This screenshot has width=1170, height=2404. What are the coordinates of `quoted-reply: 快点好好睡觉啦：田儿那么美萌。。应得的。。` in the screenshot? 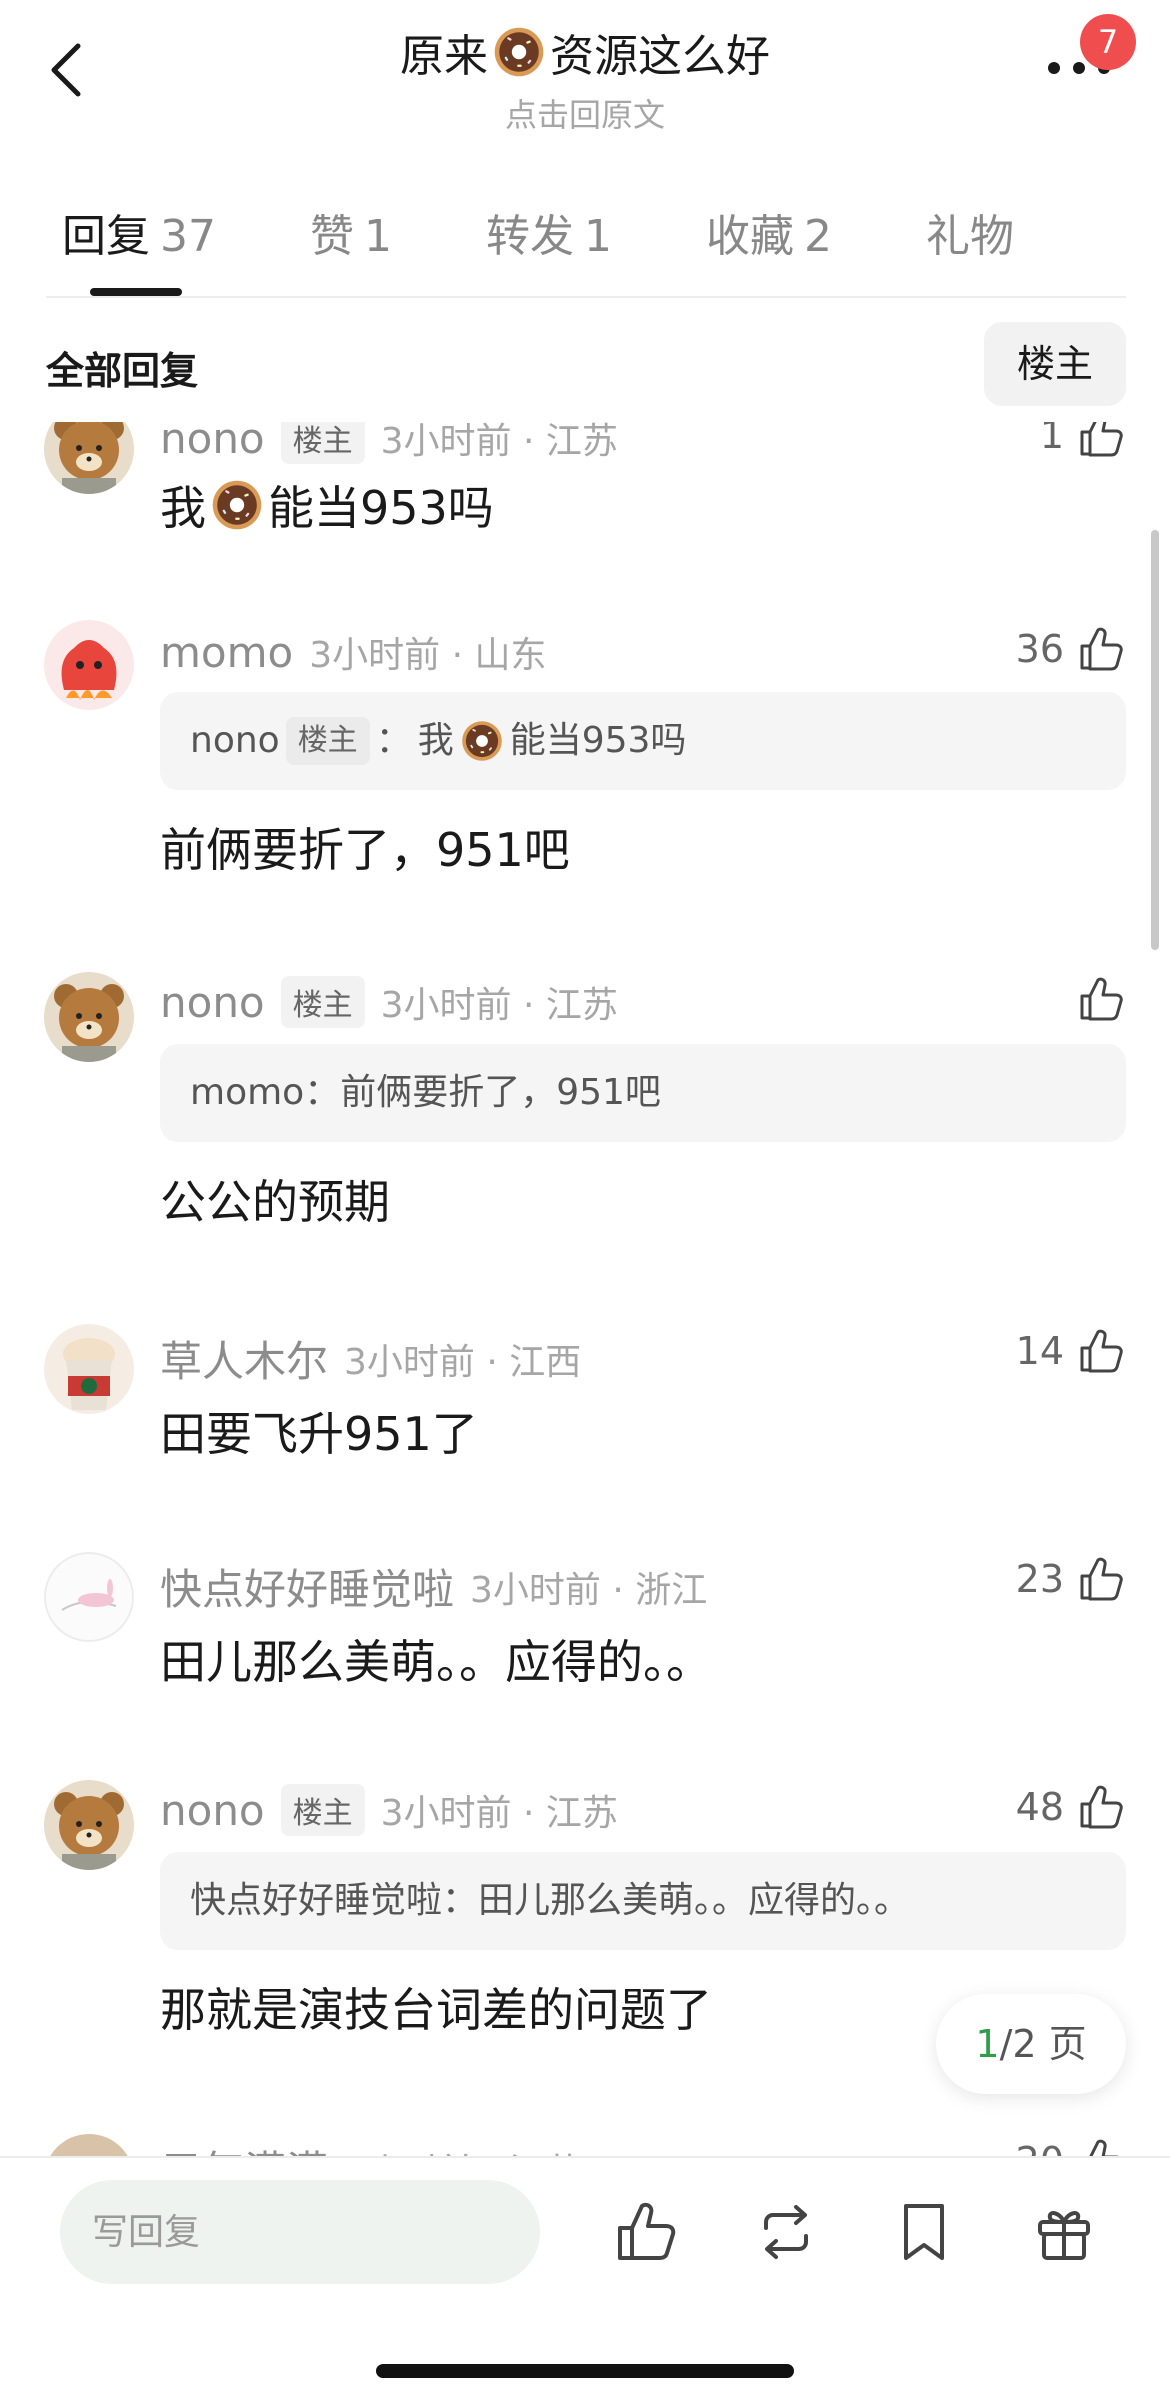 It's located at (643, 1901).